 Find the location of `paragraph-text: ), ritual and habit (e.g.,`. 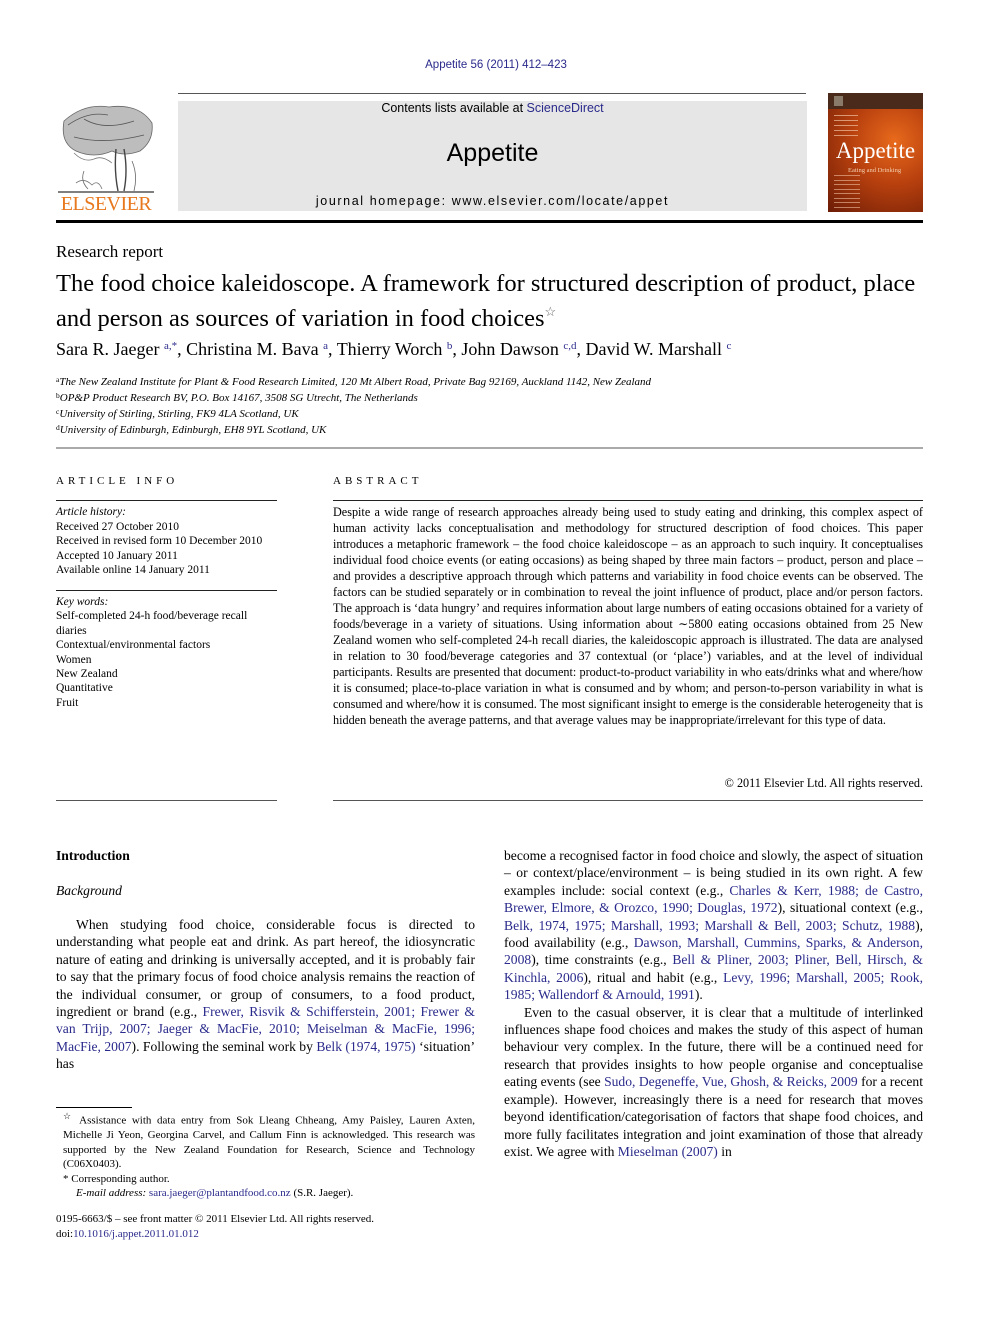

paragraph-text: ), ritual and habit (e.g., is located at coordinates (653, 977).